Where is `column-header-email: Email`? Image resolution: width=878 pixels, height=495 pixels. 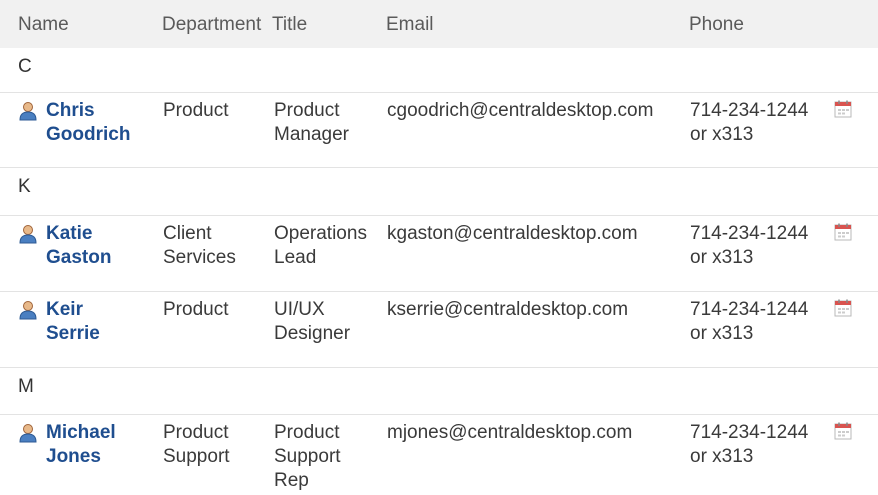
column-header-email: Email is located at coordinates (410, 25).